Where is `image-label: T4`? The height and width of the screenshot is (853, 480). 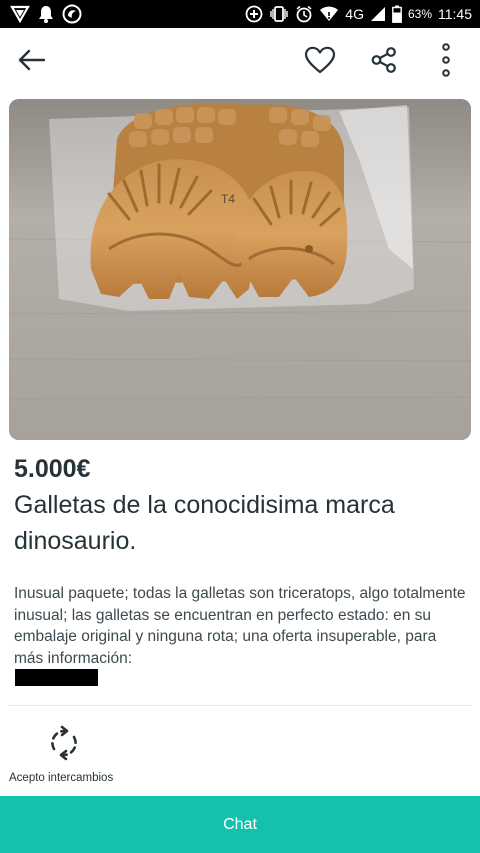 image-label: T4 is located at coordinates (228, 199).